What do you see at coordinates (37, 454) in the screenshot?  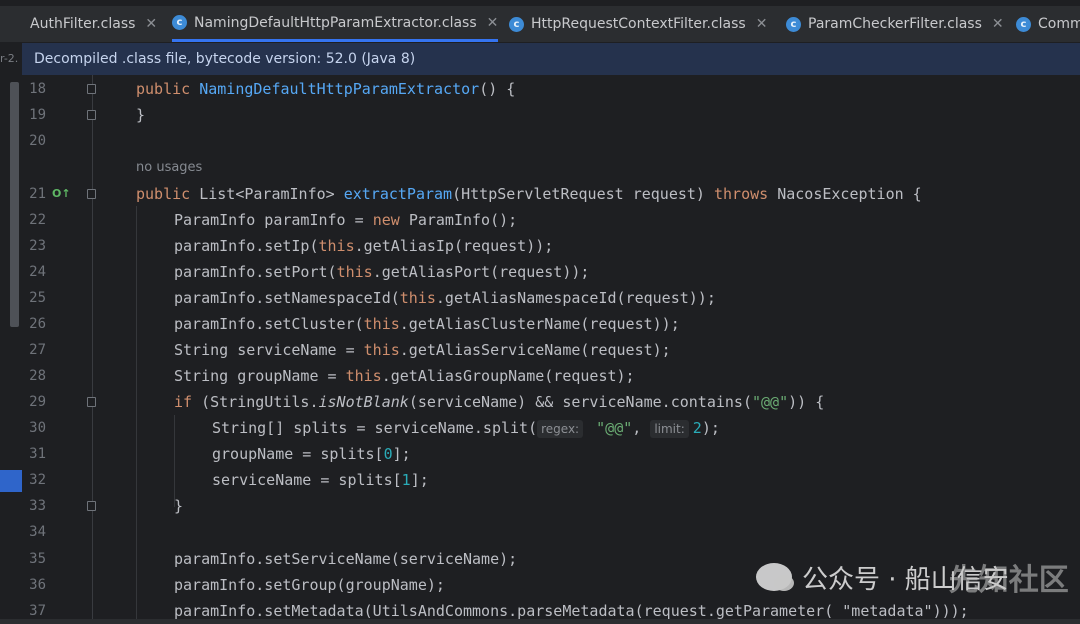 I see `line-number: 31` at bounding box center [37, 454].